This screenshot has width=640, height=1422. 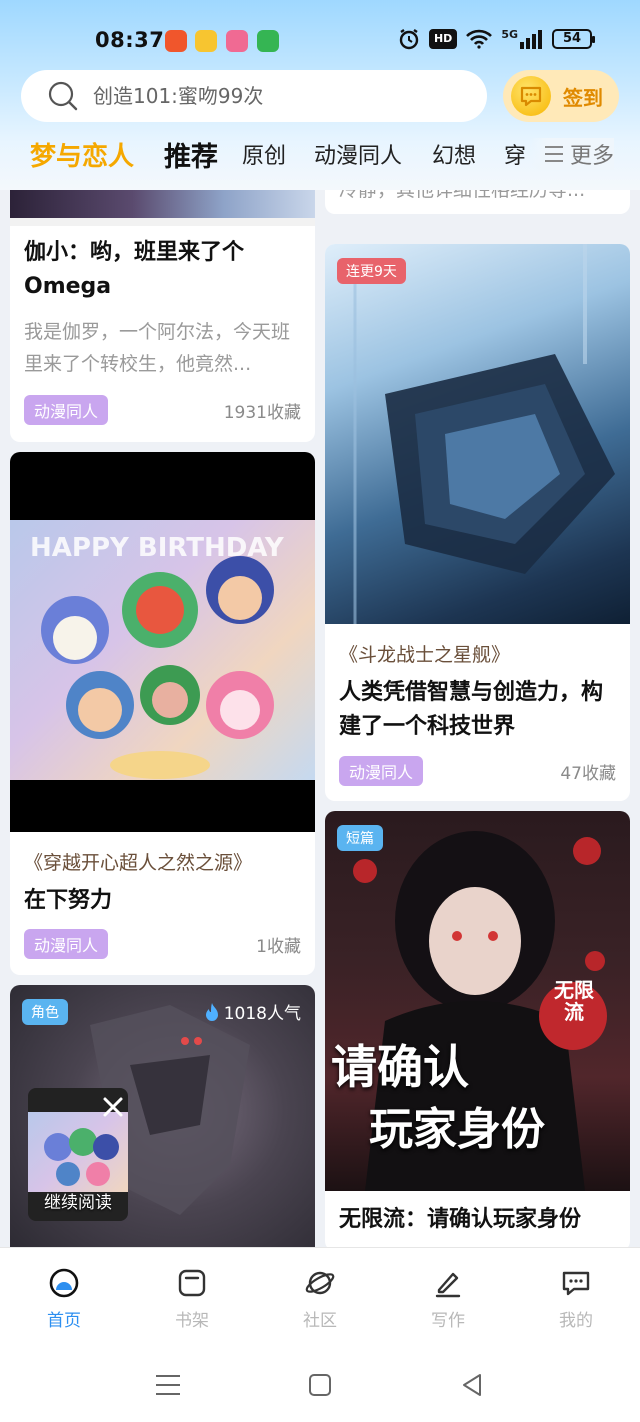 What do you see at coordinates (262, 1014) in the screenshot?
I see `popularity-count: 1018人气` at bounding box center [262, 1014].